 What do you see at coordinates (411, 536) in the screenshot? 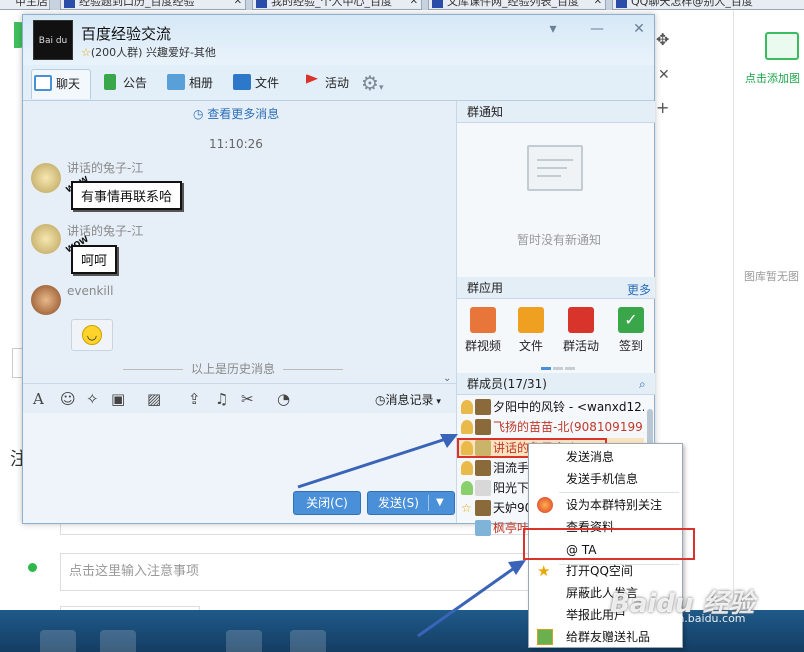
I see `annotation-arrows` at bounding box center [411, 536].